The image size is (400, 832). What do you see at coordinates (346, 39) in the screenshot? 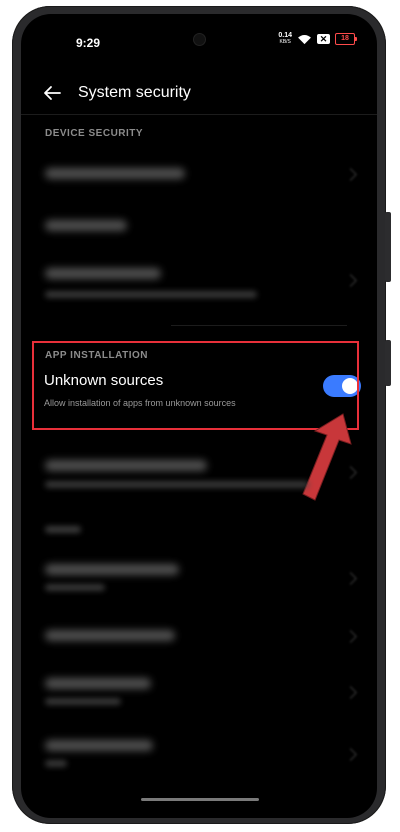
I see `battery-icon: 18` at bounding box center [346, 39].